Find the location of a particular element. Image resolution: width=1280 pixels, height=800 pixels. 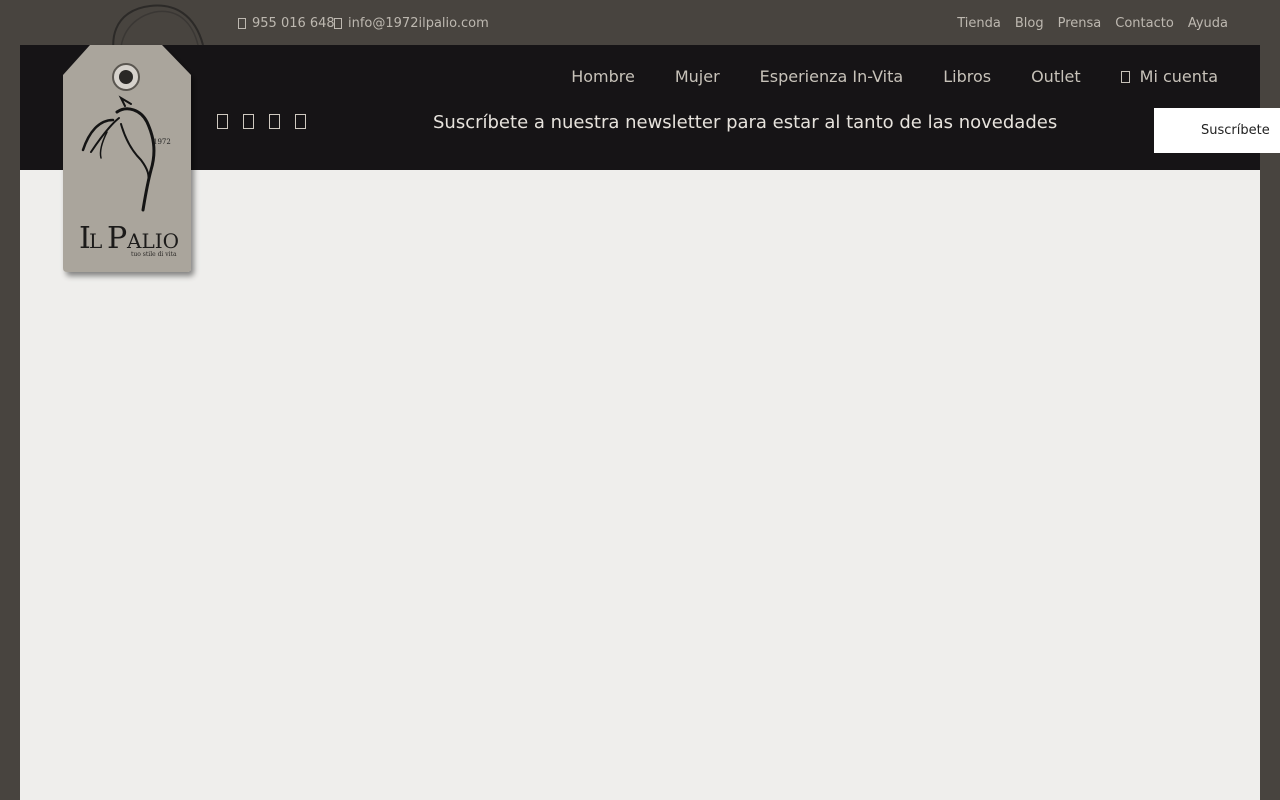

link-contacto: Contacto is located at coordinates (1144, 23).